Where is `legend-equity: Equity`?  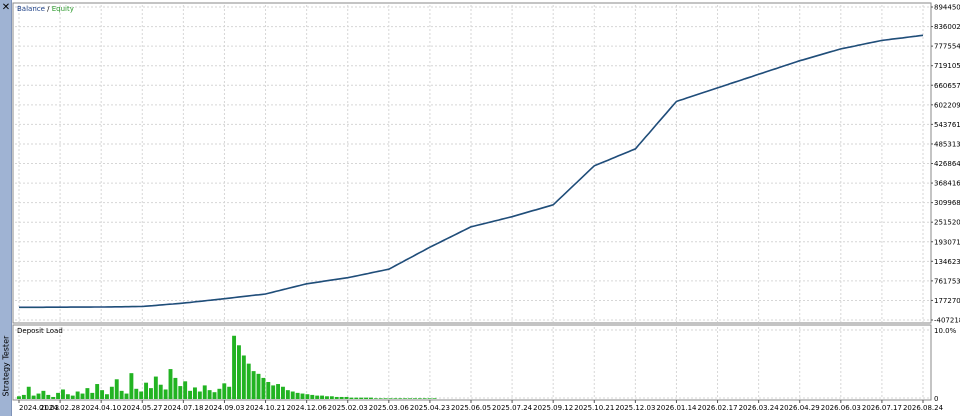
legend-equity: Equity is located at coordinates (63, 9).